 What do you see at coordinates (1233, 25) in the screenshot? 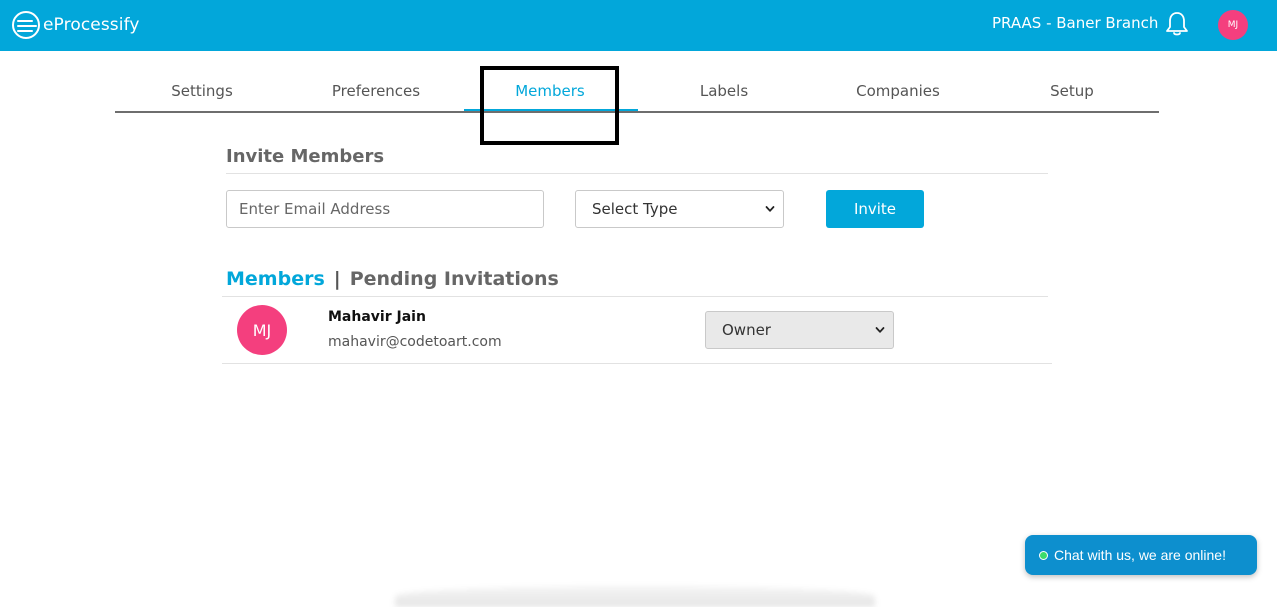
I see `user-avatar: MJ` at bounding box center [1233, 25].